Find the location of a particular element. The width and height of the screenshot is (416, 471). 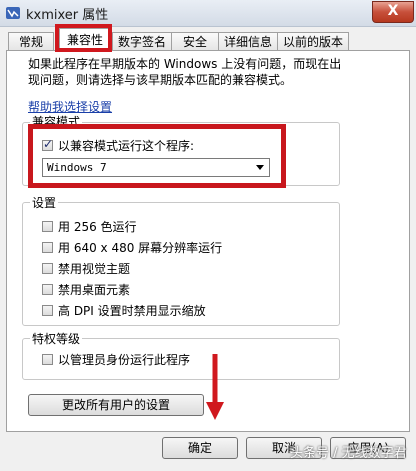

title-bar: kxmixer 属性 X is located at coordinates (208, 13).